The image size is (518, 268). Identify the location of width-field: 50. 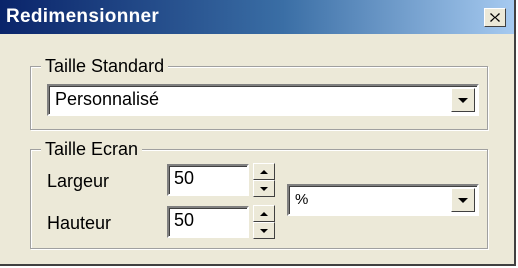
(208, 180).